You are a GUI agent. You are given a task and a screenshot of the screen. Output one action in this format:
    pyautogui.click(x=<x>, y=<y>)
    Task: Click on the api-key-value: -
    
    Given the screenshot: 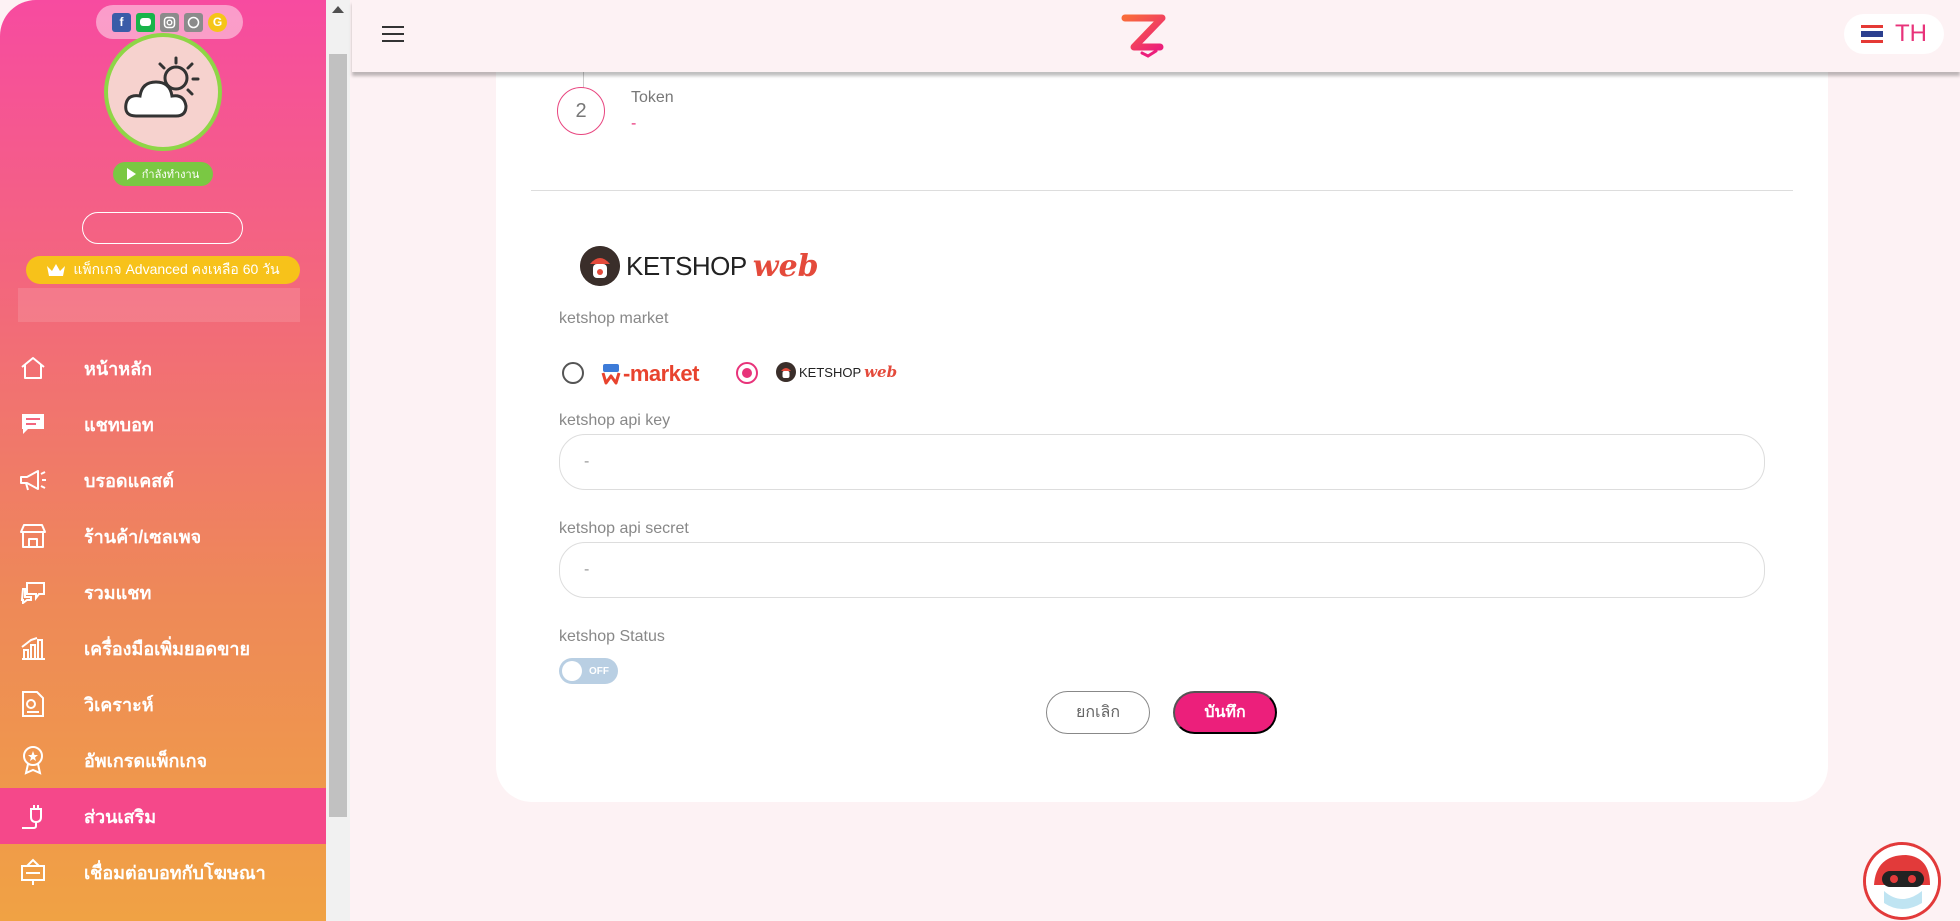 What is the action you would take?
    pyautogui.click(x=587, y=461)
    